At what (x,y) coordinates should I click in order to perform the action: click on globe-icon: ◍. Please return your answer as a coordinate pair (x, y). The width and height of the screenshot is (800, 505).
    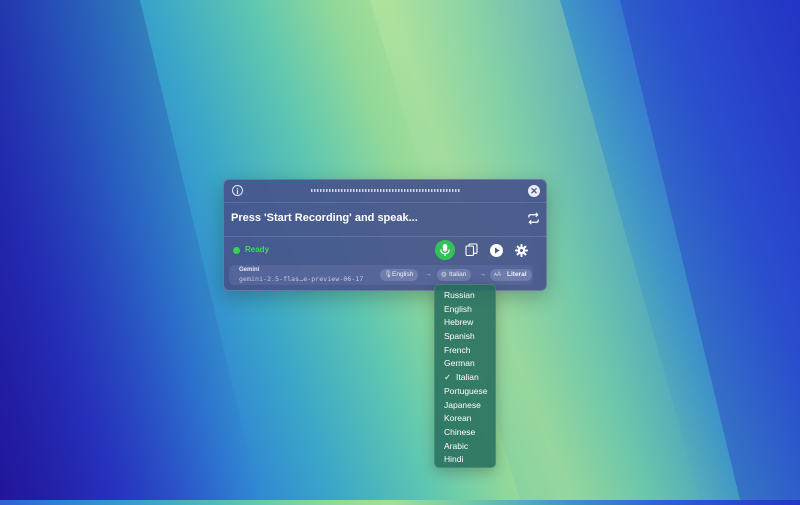
    Looking at the image, I should click on (444, 274).